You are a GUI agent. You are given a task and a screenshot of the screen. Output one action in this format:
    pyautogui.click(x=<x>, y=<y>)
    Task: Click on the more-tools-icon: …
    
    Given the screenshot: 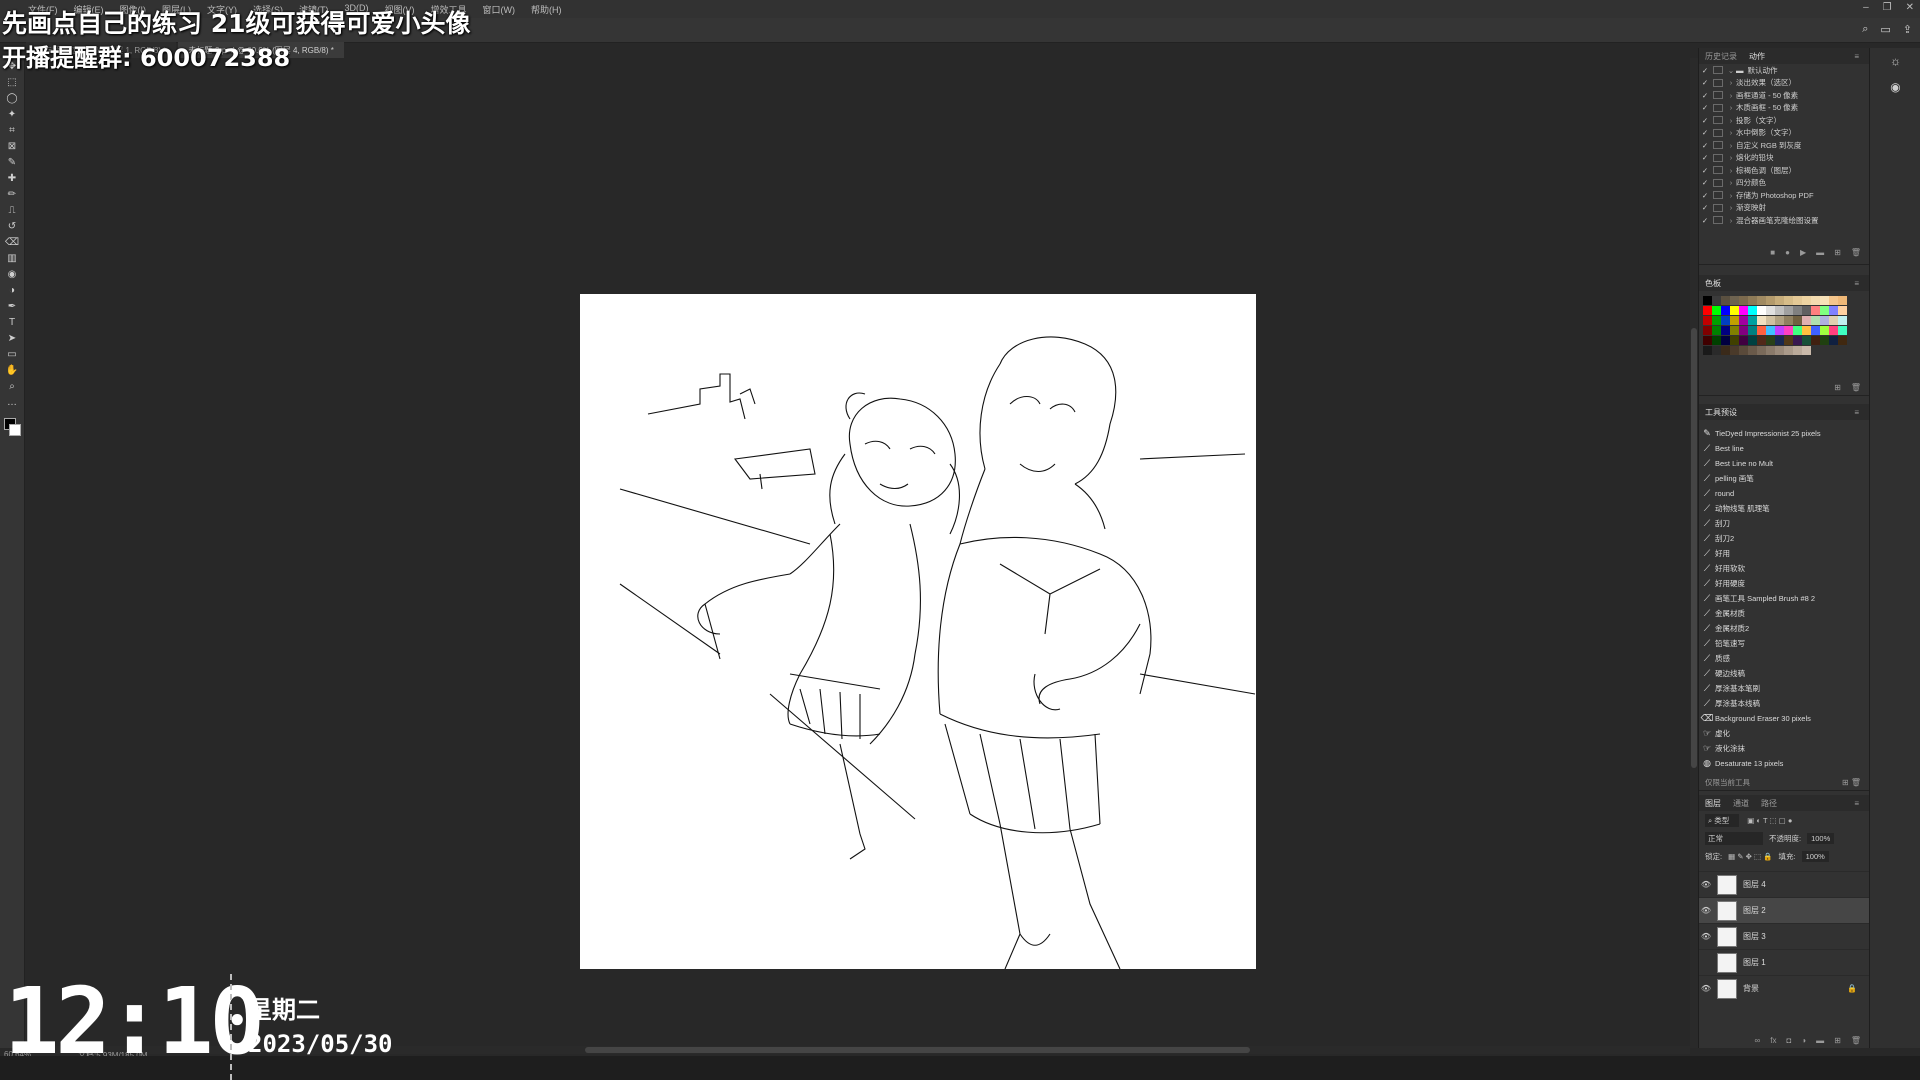 What is the action you would take?
    pyautogui.click(x=12, y=402)
    